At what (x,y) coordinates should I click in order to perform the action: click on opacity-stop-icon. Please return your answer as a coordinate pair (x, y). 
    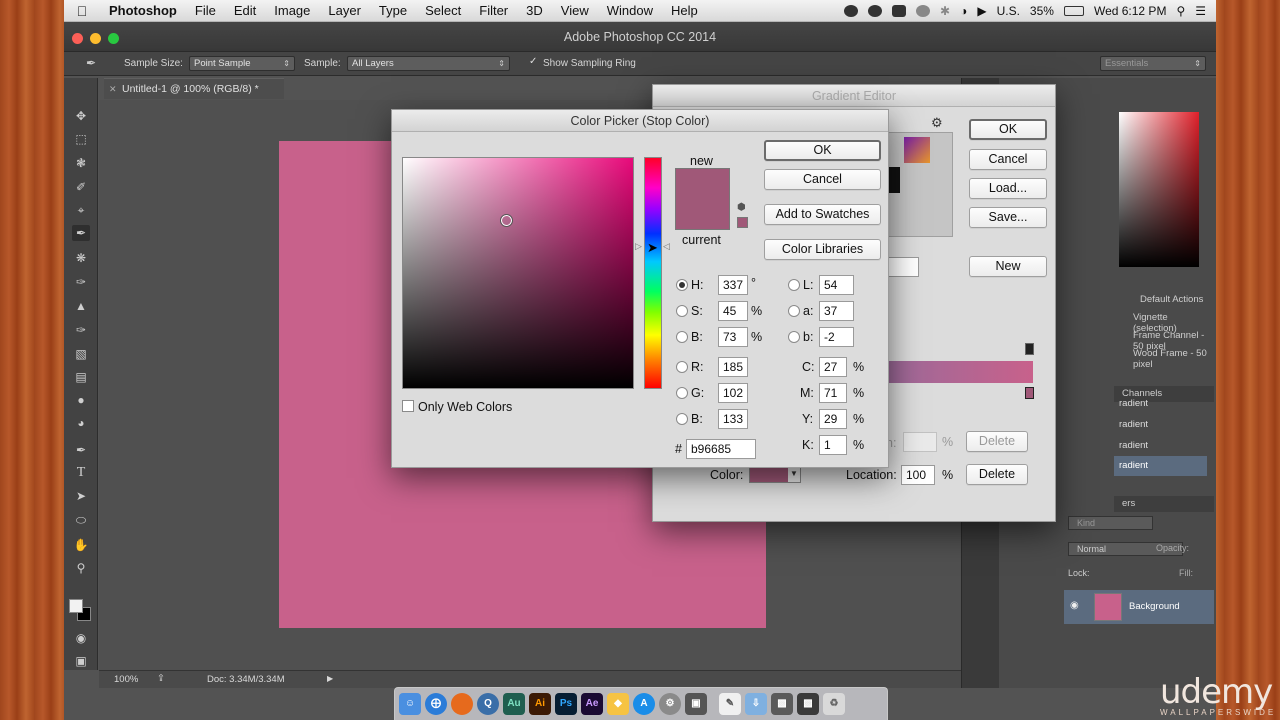
    Looking at the image, I should click on (1029, 349).